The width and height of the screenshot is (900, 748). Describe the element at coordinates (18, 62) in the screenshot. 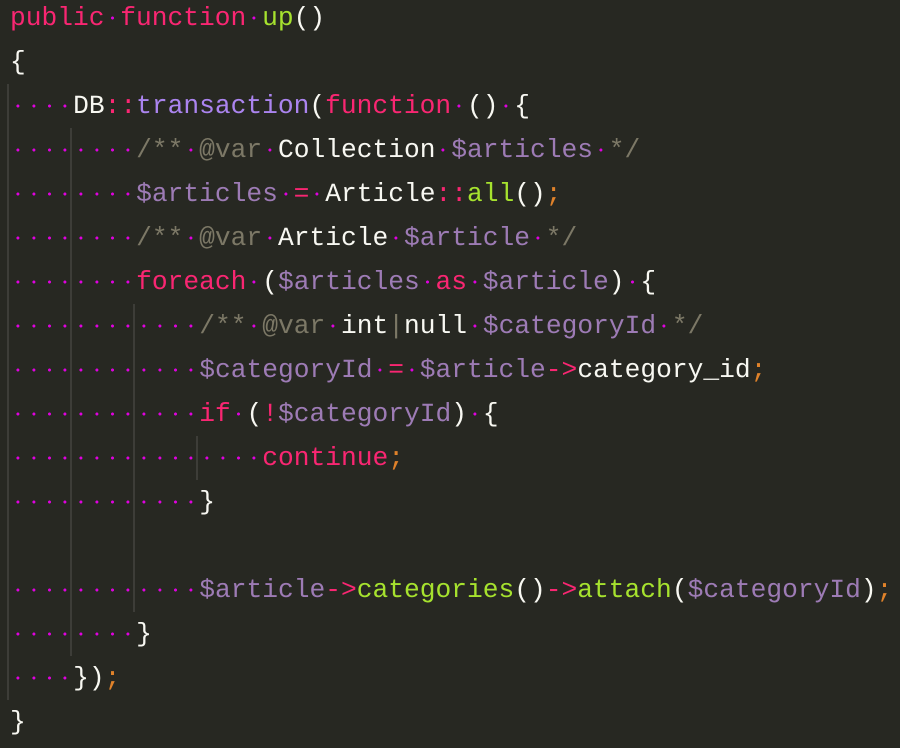

I see `code-line: {` at that location.